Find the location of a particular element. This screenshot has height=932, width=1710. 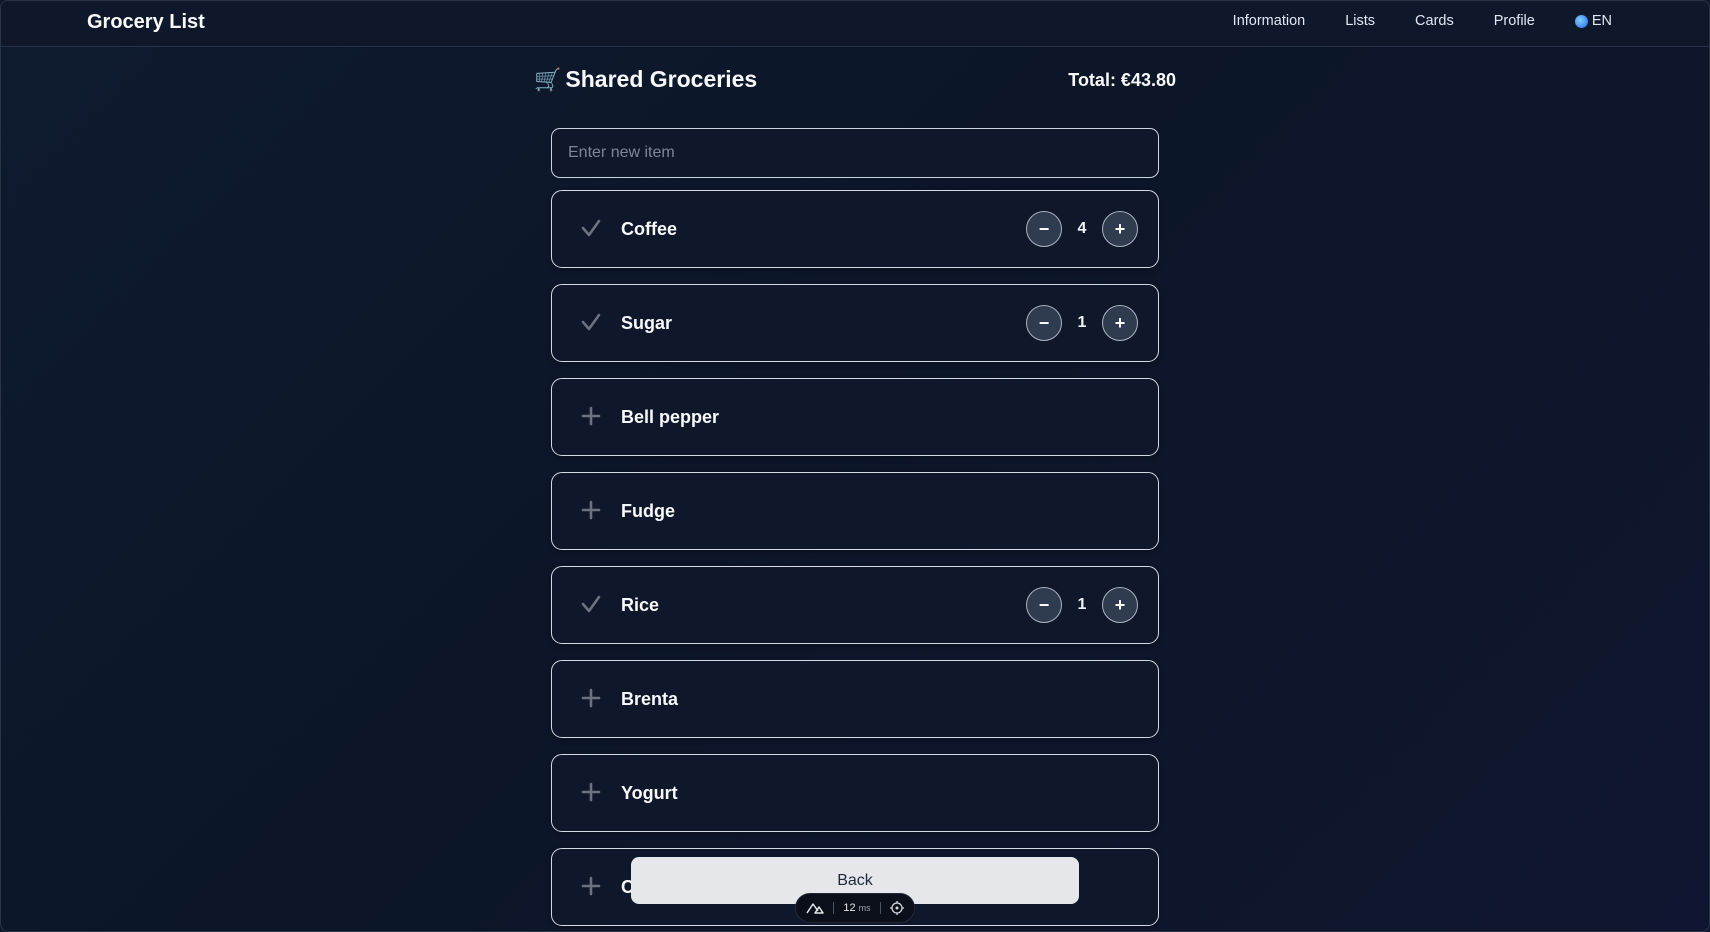

list-item: Brenta is located at coordinates (855, 699).